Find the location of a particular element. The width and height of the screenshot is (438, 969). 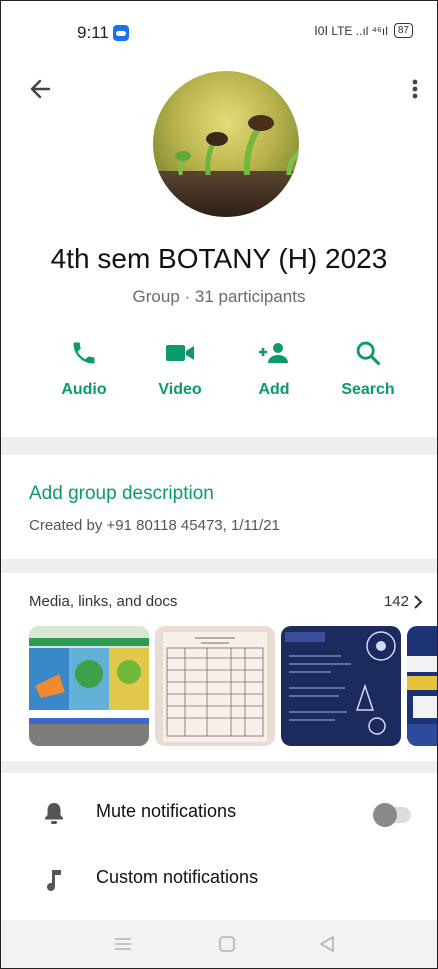

quick-actions: Audio Video Add Search is located at coordinates (219, 379).